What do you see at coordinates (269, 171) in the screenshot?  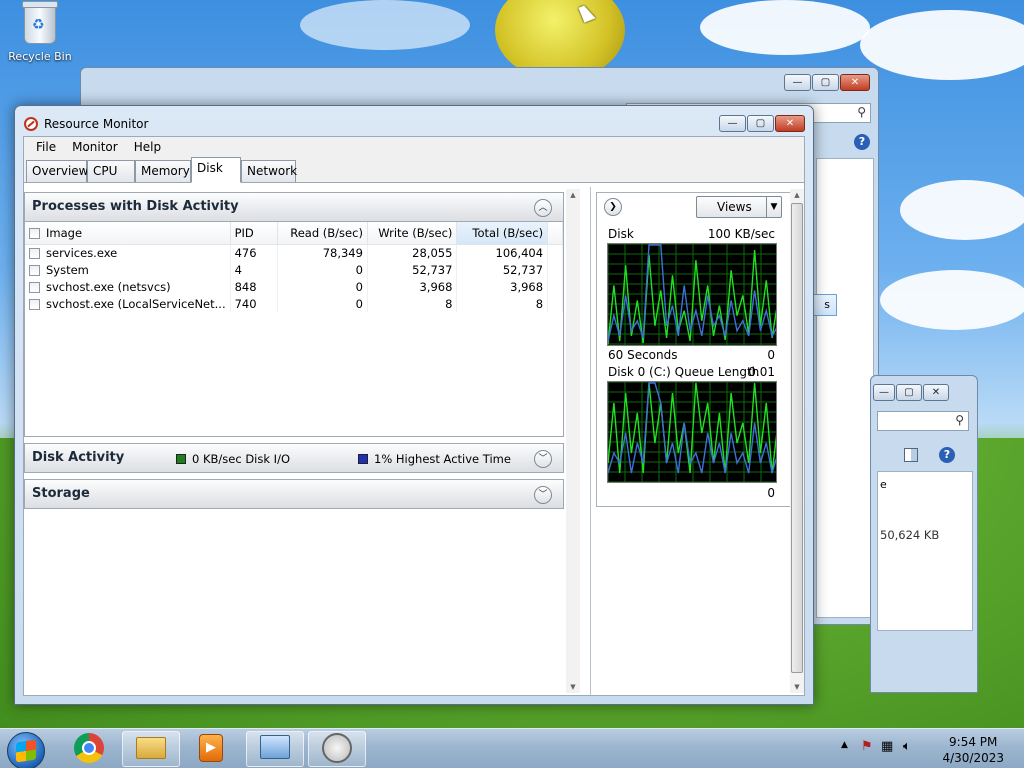 I see `tab-network: Network` at bounding box center [269, 171].